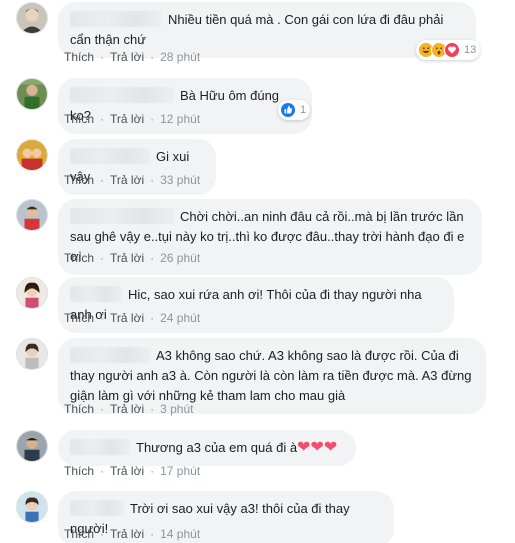  What do you see at coordinates (470, 50) in the screenshot?
I see `reaction-count: 13` at bounding box center [470, 50].